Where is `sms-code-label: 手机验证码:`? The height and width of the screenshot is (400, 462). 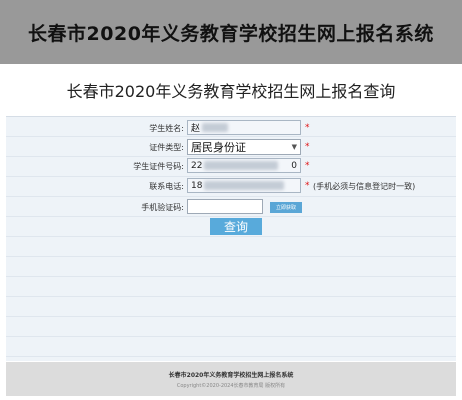
sms-code-label: 手机验证码: is located at coordinates (162, 207).